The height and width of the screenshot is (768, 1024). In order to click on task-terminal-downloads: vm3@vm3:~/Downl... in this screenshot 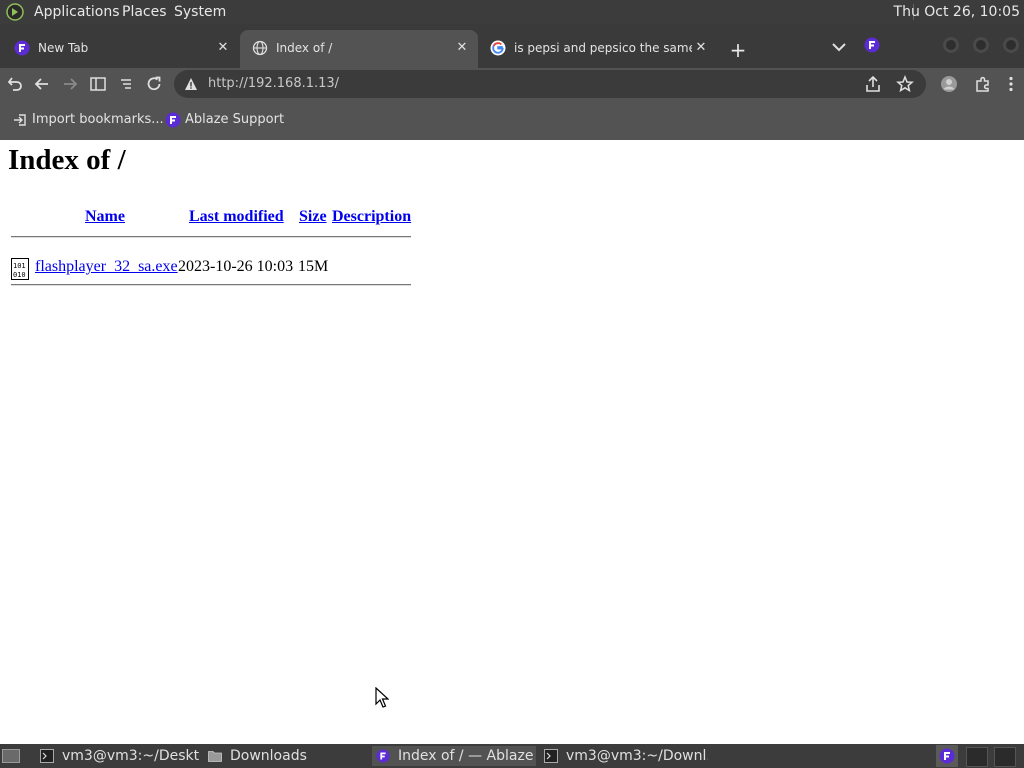, I will do `click(624, 756)`.